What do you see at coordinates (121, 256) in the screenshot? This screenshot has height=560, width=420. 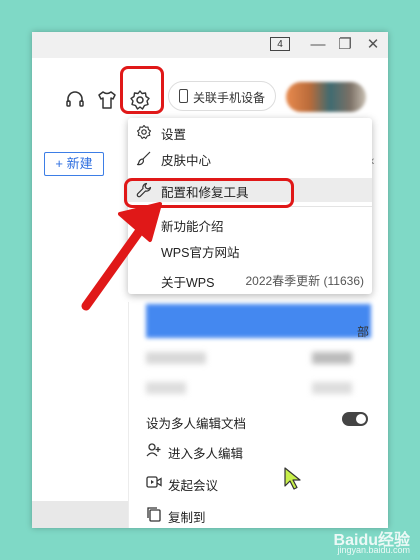 I see `red-arrow-annotation` at bounding box center [121, 256].